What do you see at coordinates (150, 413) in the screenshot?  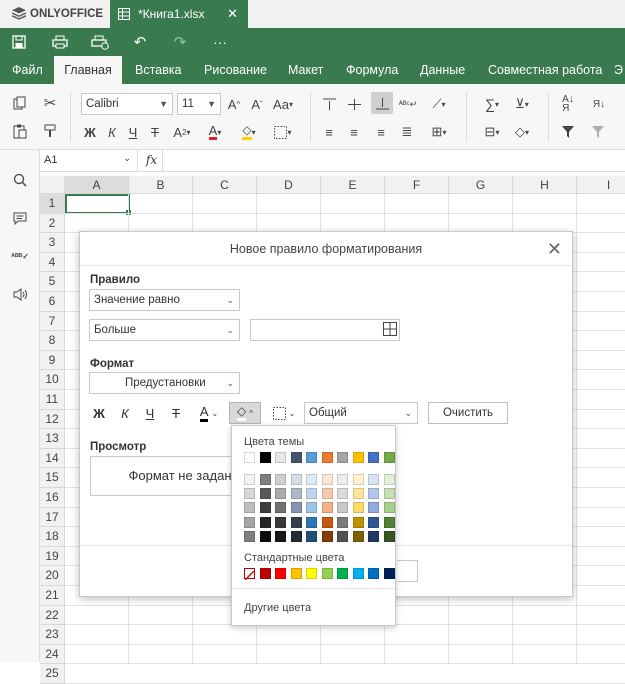 I see `underline-icon: Ч` at bounding box center [150, 413].